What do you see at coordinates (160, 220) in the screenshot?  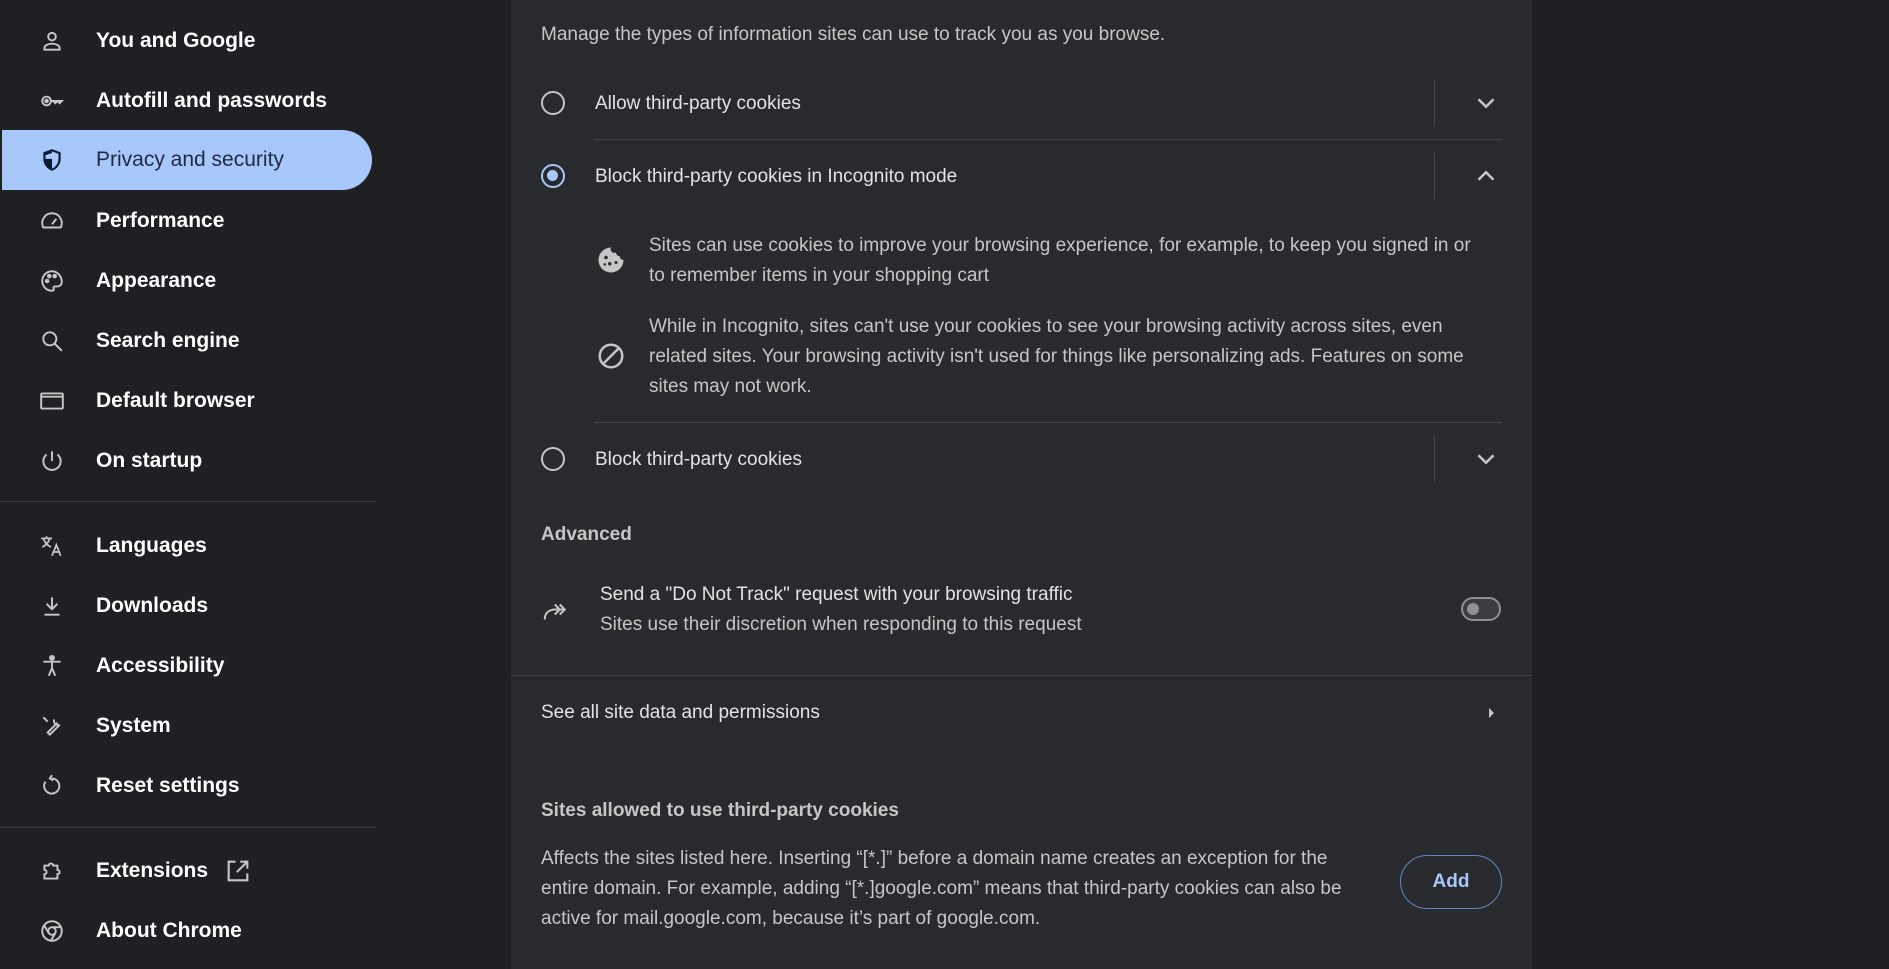 I see `sidebar-item-label: Performance` at bounding box center [160, 220].